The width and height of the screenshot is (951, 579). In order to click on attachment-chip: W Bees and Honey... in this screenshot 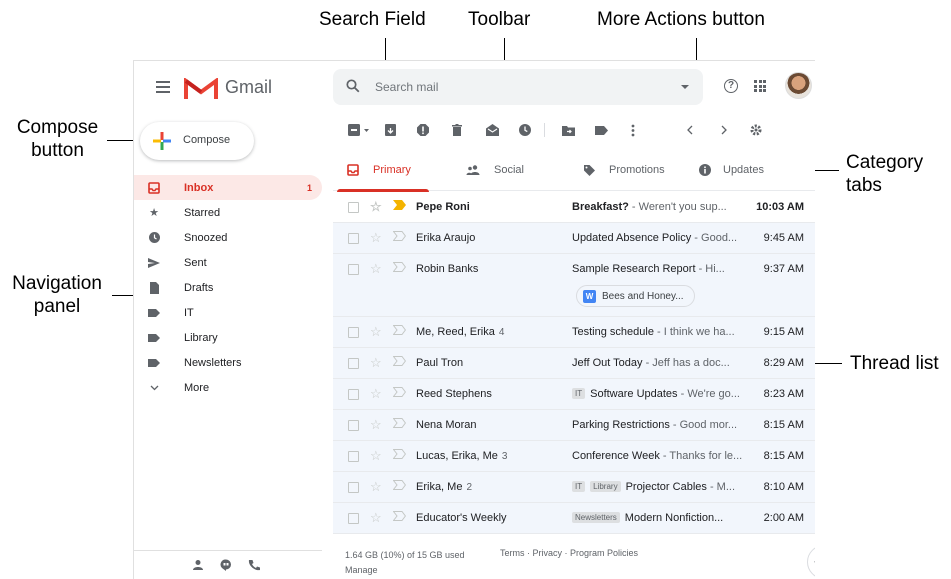, I will do `click(635, 296)`.